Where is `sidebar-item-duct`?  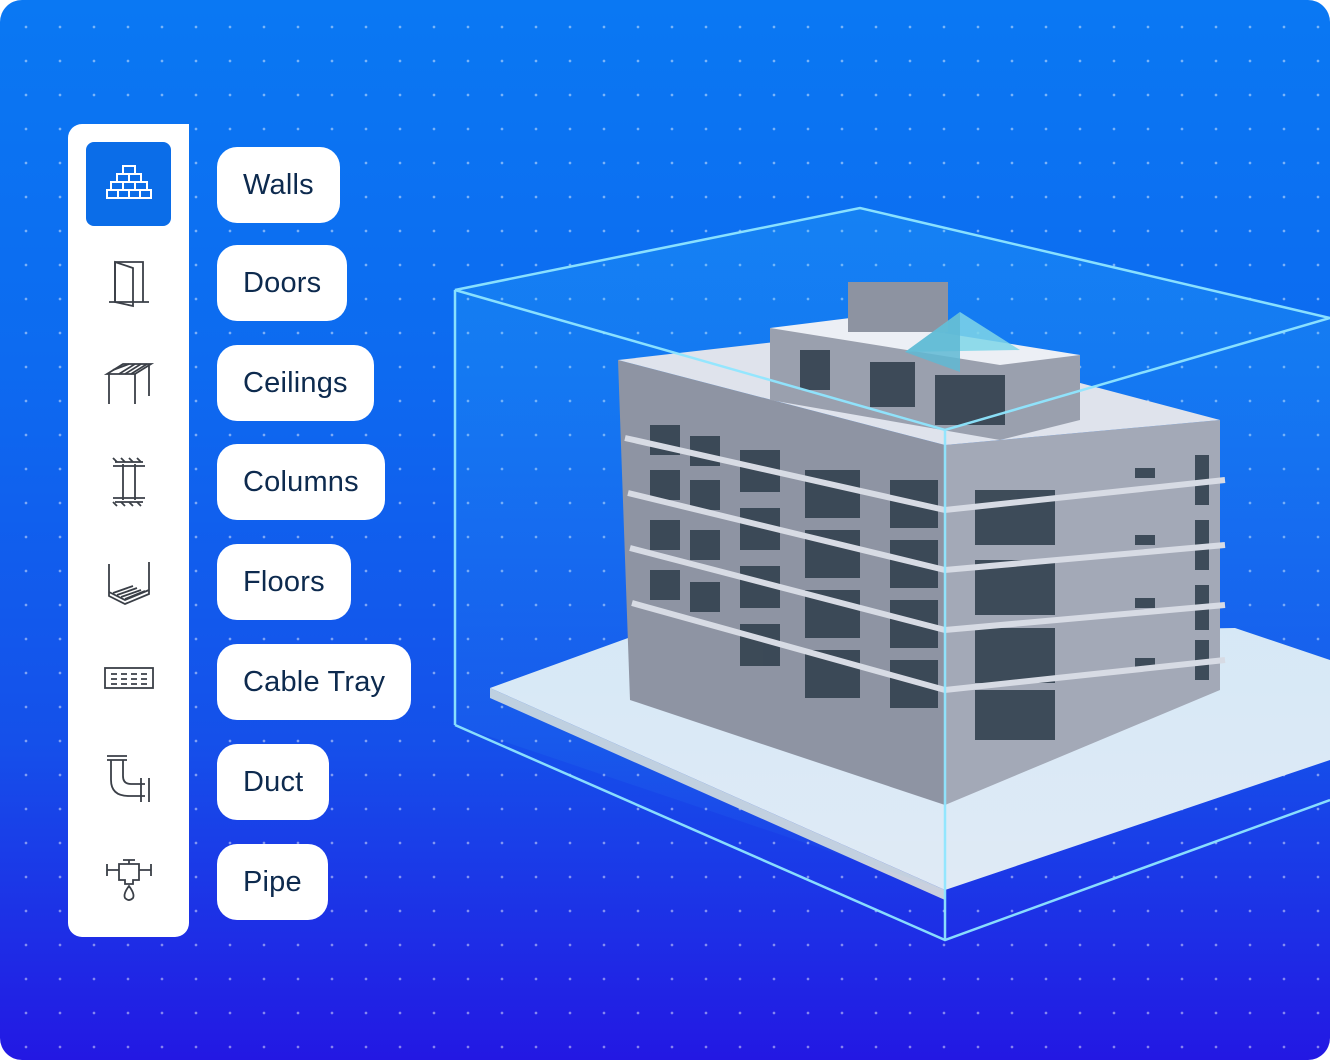
sidebar-item-duct is located at coordinates (128, 778).